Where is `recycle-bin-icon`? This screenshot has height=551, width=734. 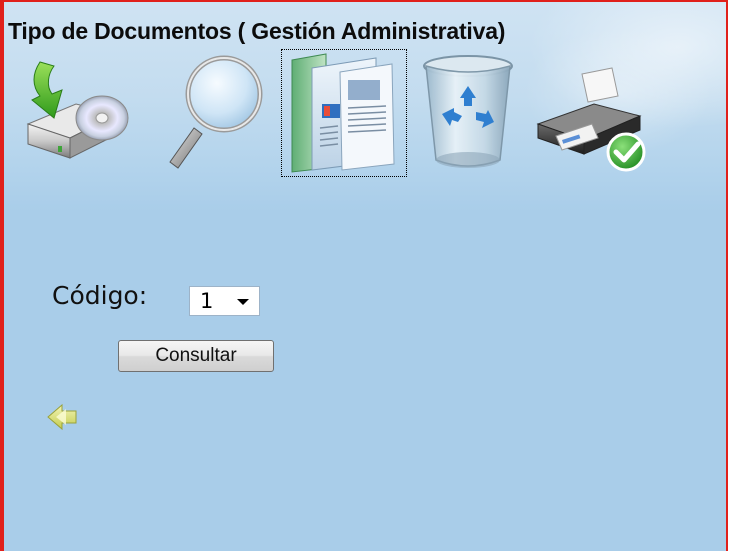 recycle-bin-icon is located at coordinates (468, 111).